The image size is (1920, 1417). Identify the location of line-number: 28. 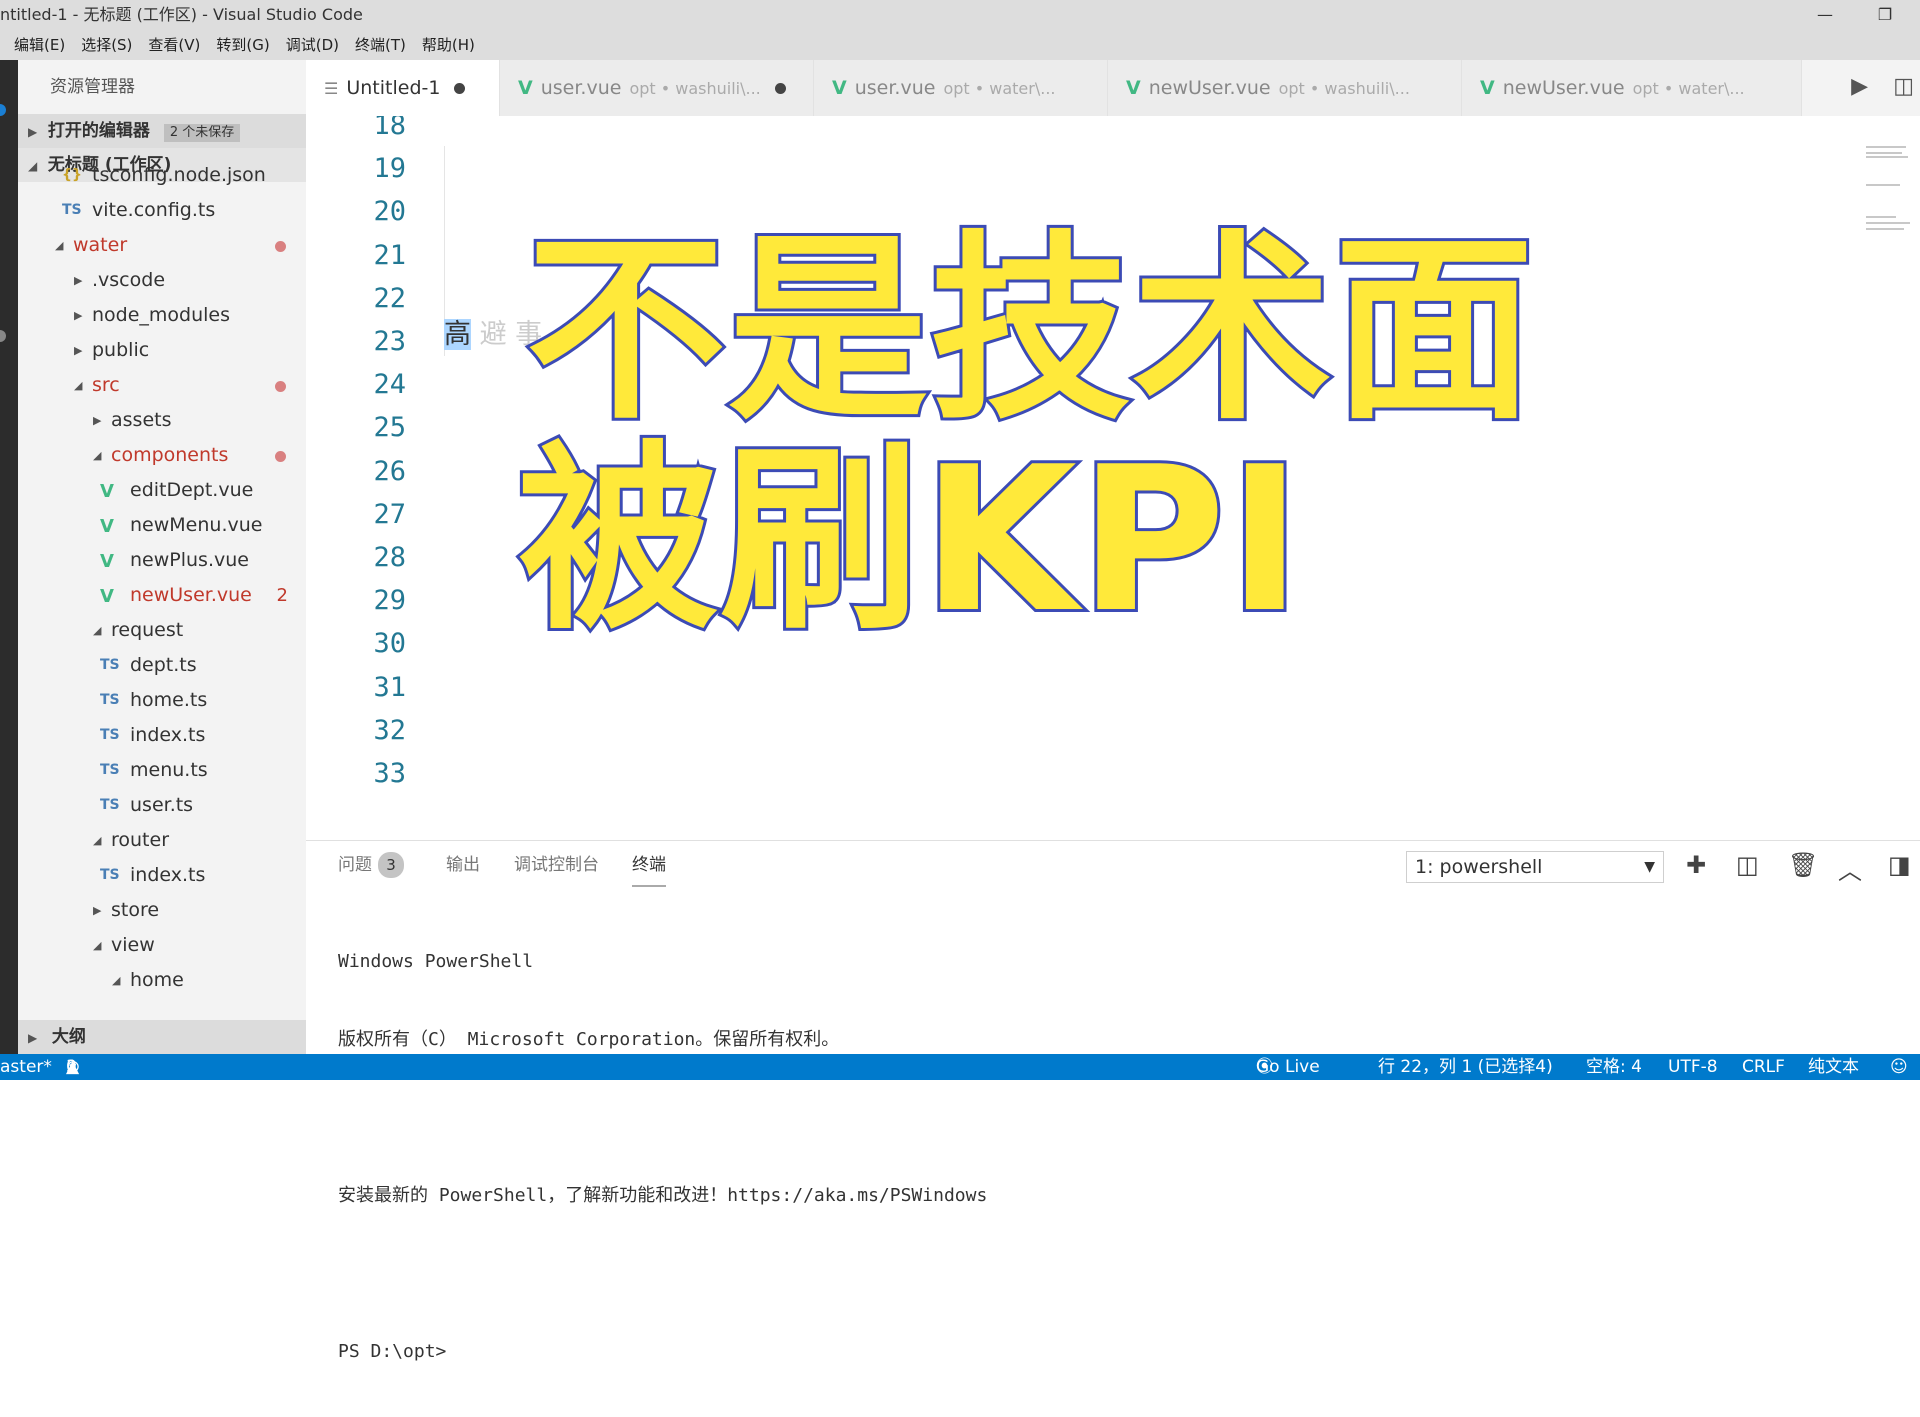
(389, 557).